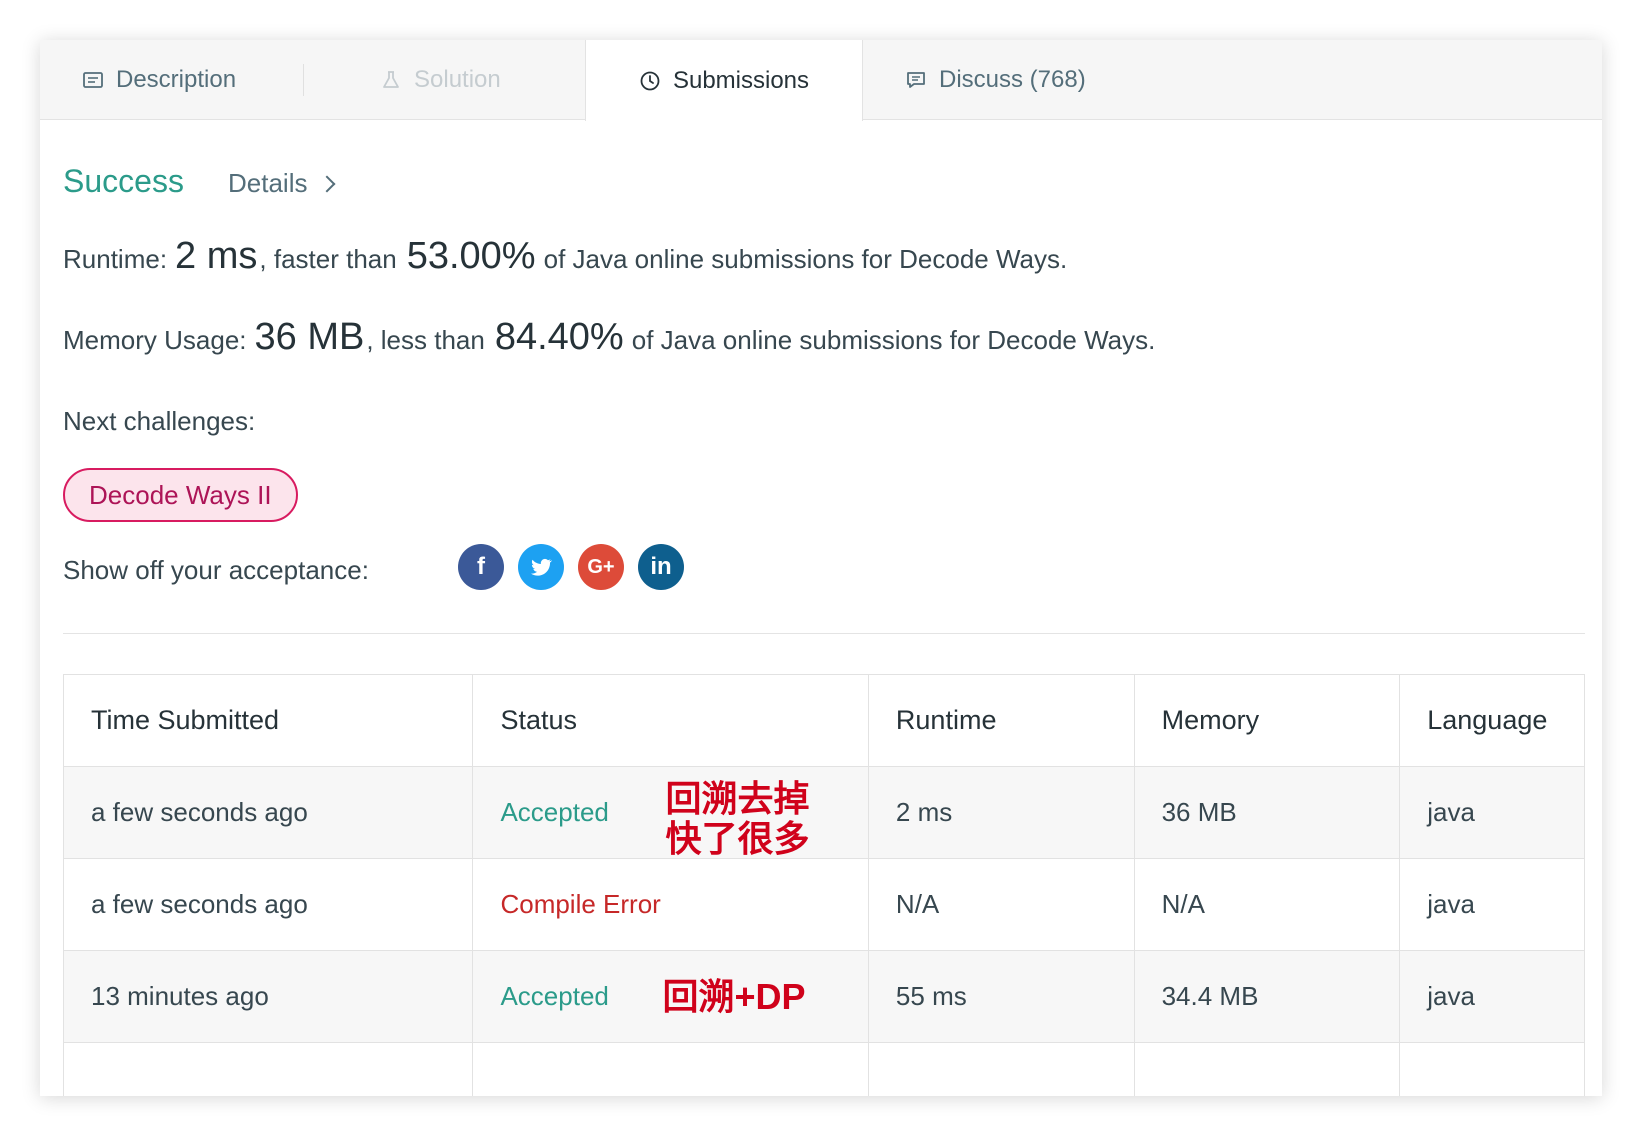 The width and height of the screenshot is (1642, 1136). Describe the element at coordinates (1492, 720) in the screenshot. I see `header-language: Language` at that location.